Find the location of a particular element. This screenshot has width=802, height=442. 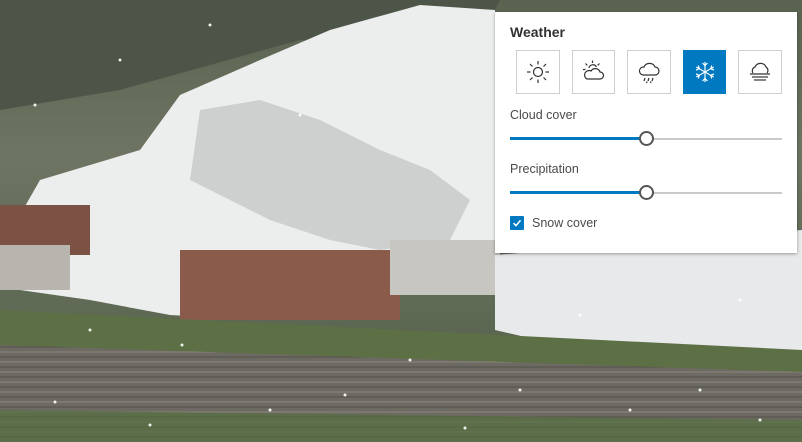

precipitation-fill is located at coordinates (578, 192).